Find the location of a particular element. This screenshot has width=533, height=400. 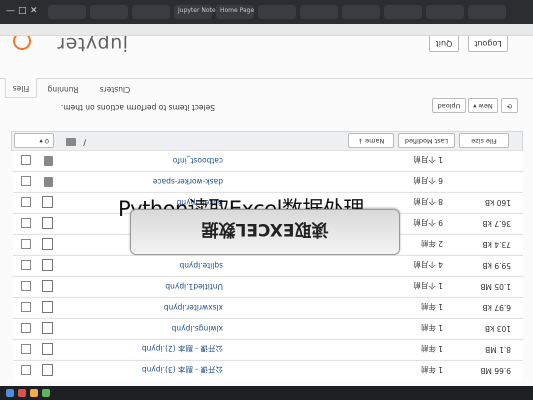

file-row: sqlite.ipynb 4 个月前 59.9 kB is located at coordinates (268, 265).